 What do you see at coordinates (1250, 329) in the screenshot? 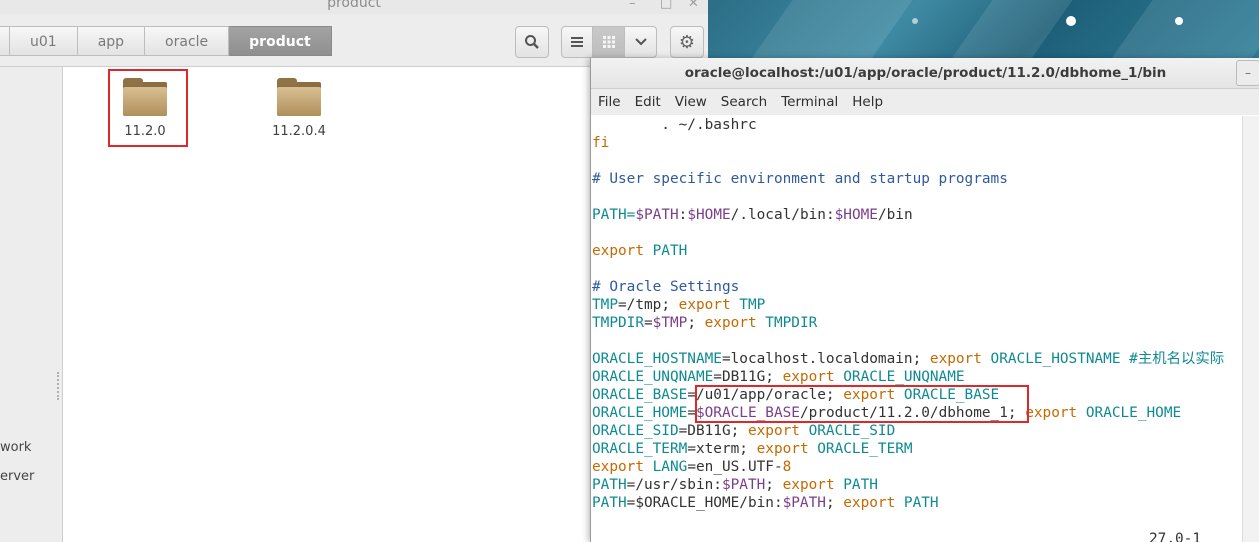
I see `terminal-scrollbar` at bounding box center [1250, 329].